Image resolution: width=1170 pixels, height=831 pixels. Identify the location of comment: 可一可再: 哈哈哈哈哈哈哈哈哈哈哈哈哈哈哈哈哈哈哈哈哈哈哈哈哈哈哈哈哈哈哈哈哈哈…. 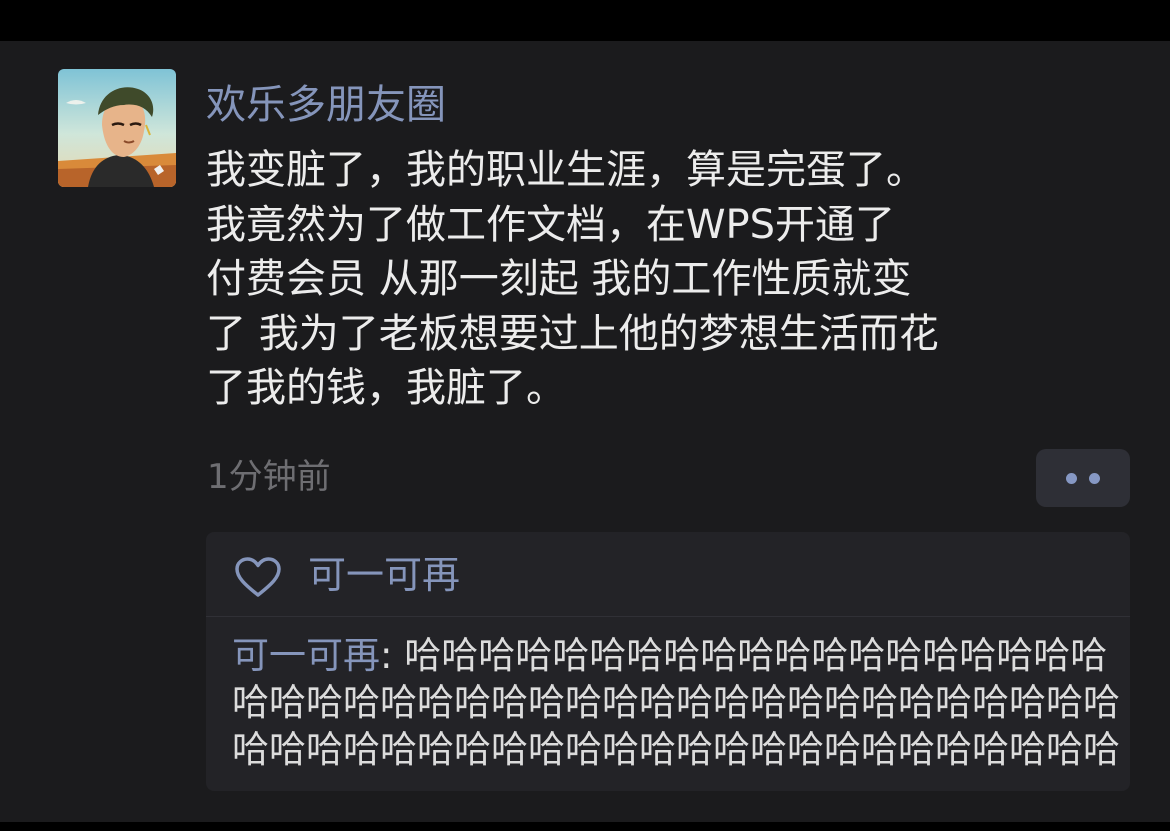
(679, 702).